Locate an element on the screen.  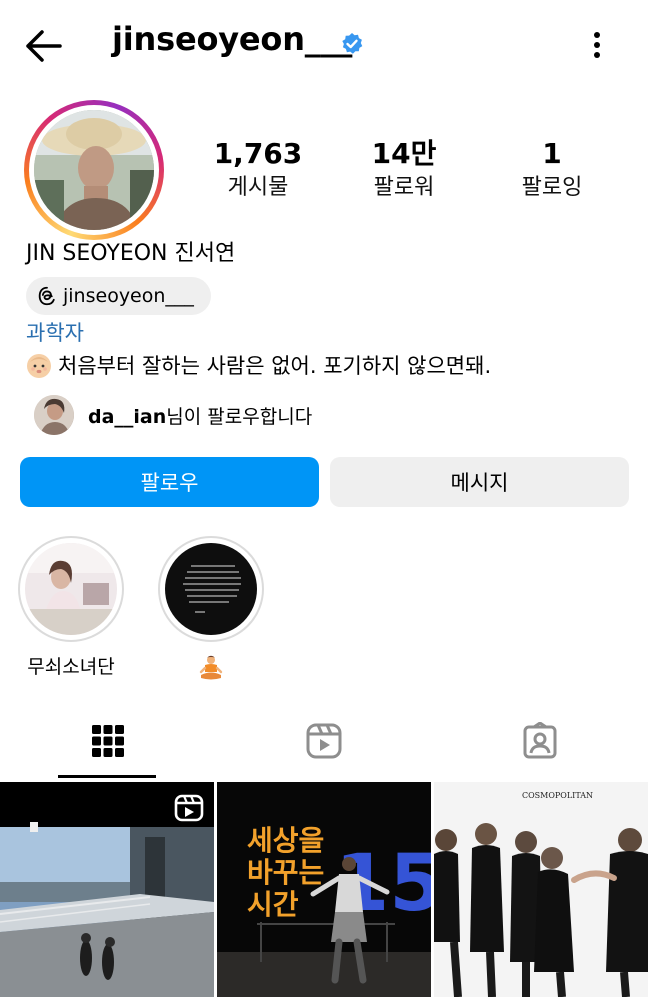
highlight-label is located at coordinates (211, 667).